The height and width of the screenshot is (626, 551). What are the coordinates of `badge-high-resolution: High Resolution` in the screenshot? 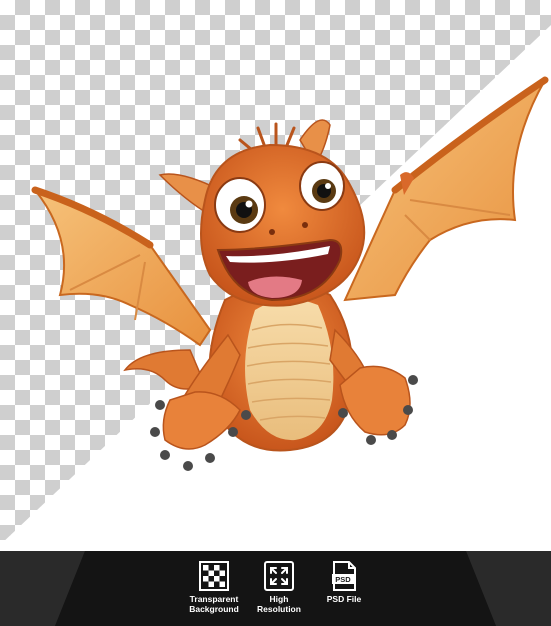 It's located at (279, 587).